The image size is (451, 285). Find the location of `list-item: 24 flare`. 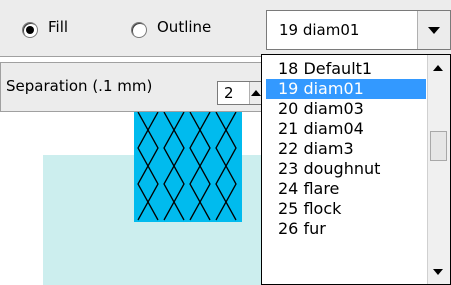

list-item: 24 flare is located at coordinates (346, 189).